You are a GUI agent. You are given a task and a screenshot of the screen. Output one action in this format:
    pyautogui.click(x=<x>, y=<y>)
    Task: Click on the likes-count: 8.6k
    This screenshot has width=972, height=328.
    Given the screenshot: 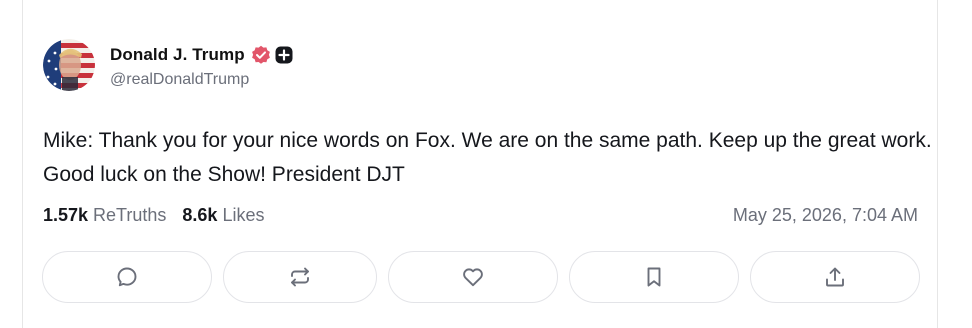 What is the action you would take?
    pyautogui.click(x=199, y=215)
    